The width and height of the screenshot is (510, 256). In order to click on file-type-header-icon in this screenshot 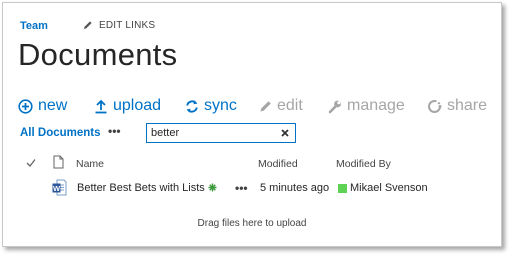, I will do `click(58, 162)`.